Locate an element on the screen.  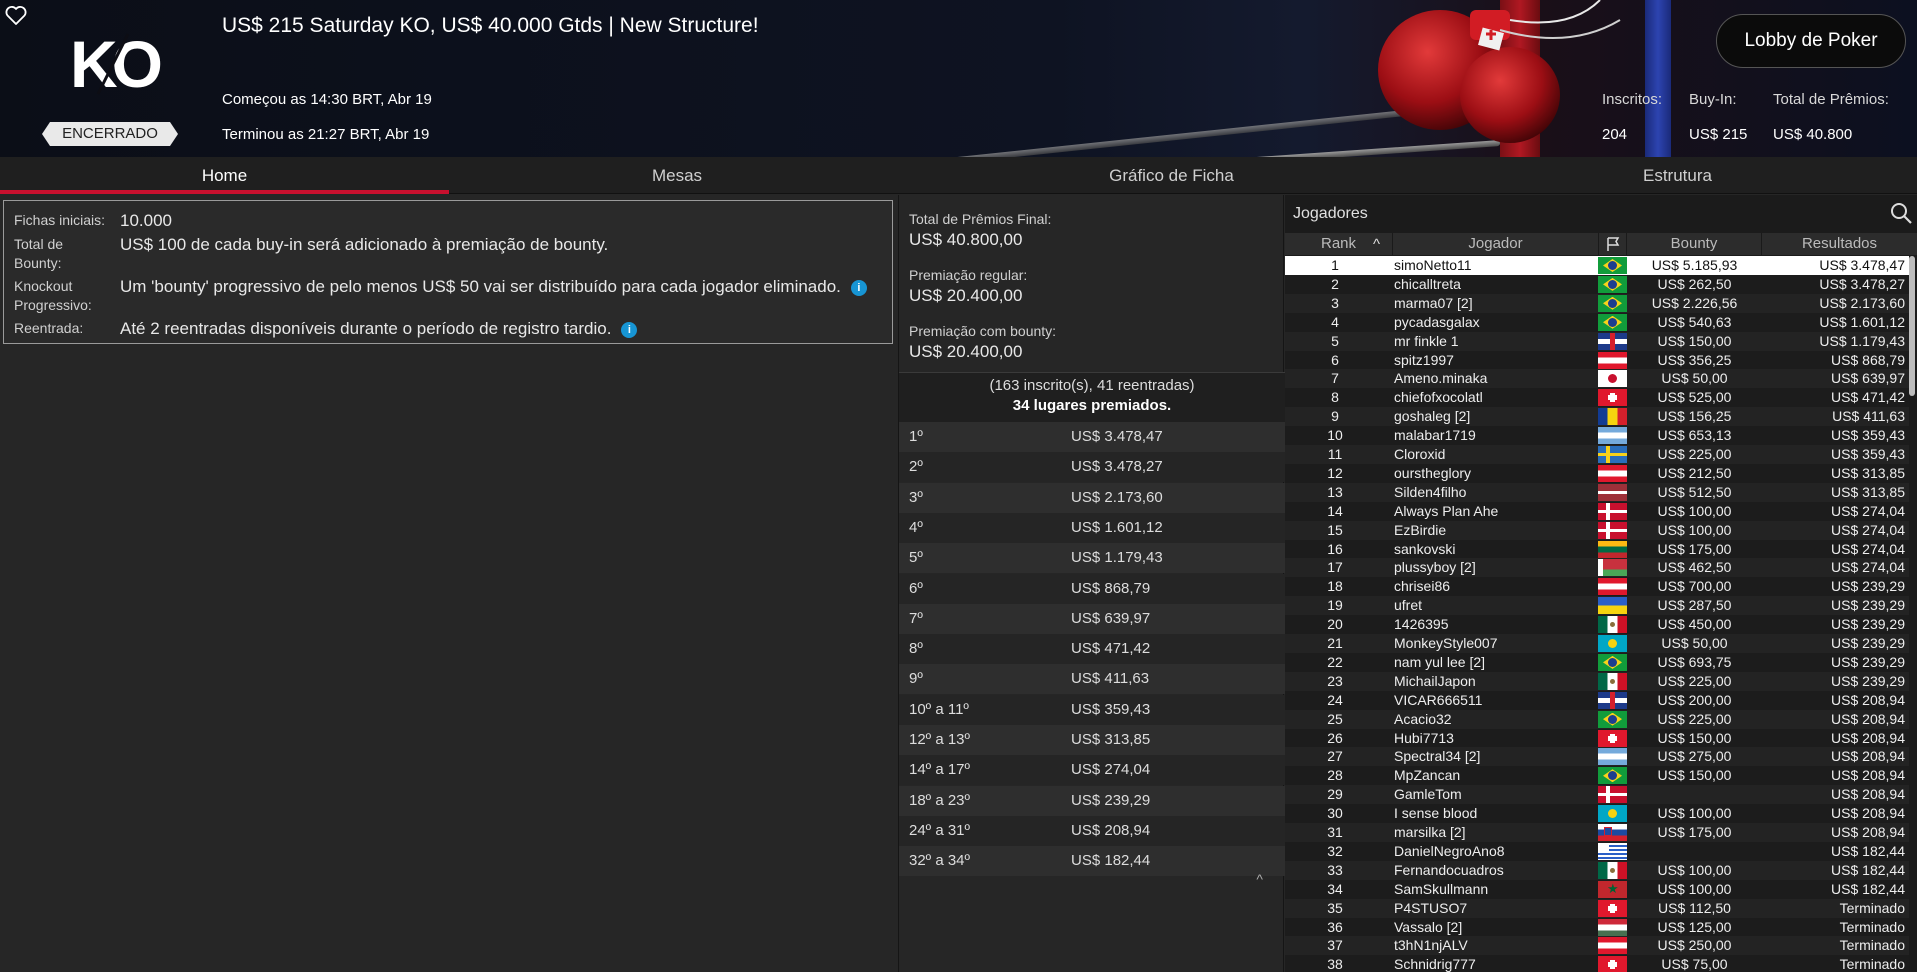
player-row: 14 Always Plan Ahe US$ 100,00 US$ 274,04 is located at coordinates (1597, 511).